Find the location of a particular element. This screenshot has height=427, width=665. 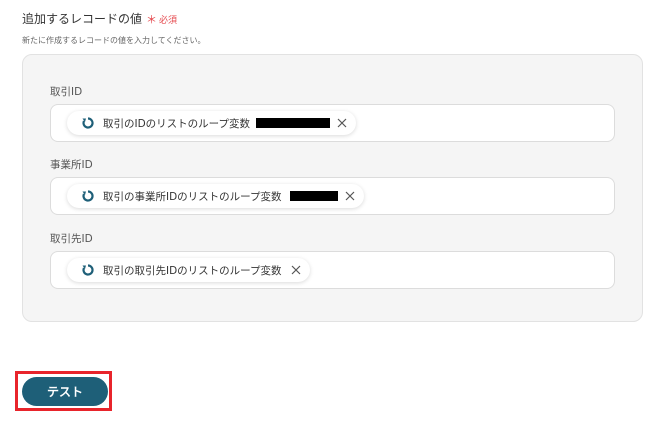

variable-chip: 取引のIDのリストのループ変数 is located at coordinates (212, 123).